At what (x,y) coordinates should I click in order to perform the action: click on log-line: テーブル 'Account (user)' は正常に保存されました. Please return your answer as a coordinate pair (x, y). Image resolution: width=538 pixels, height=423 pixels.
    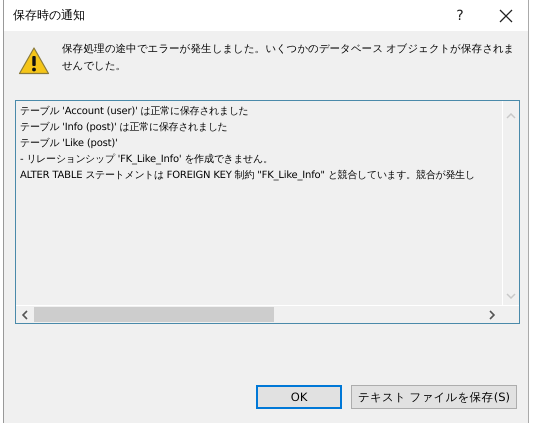
    Looking at the image, I should click on (135, 111).